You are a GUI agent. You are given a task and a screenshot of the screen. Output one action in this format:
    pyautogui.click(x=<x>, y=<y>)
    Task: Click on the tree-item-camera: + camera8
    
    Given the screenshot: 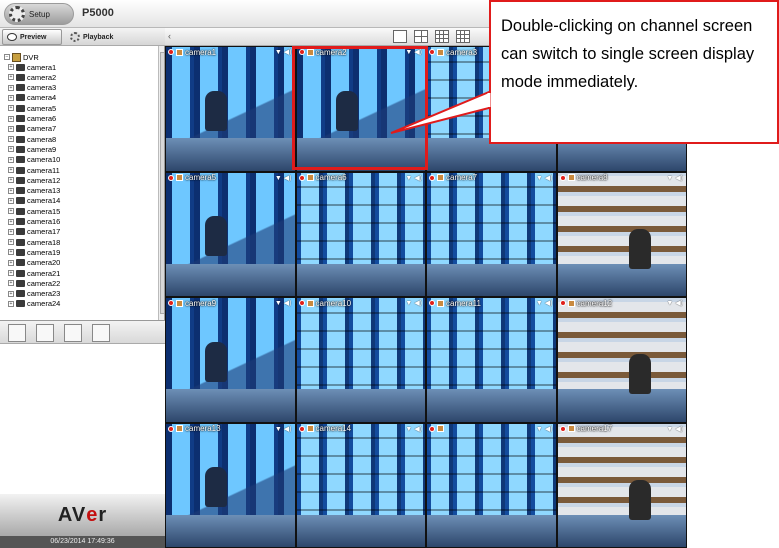 What is the action you would take?
    pyautogui.click(x=32, y=139)
    